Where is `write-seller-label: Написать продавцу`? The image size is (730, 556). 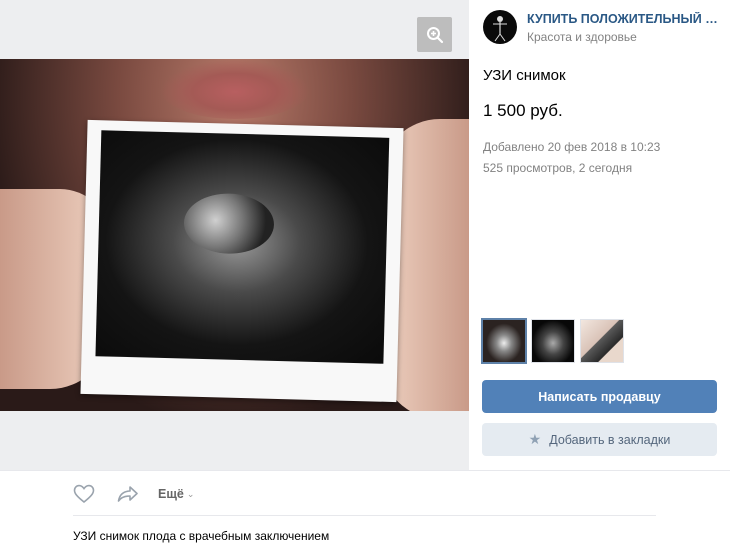
write-seller-label: Написать продавцу is located at coordinates (599, 396).